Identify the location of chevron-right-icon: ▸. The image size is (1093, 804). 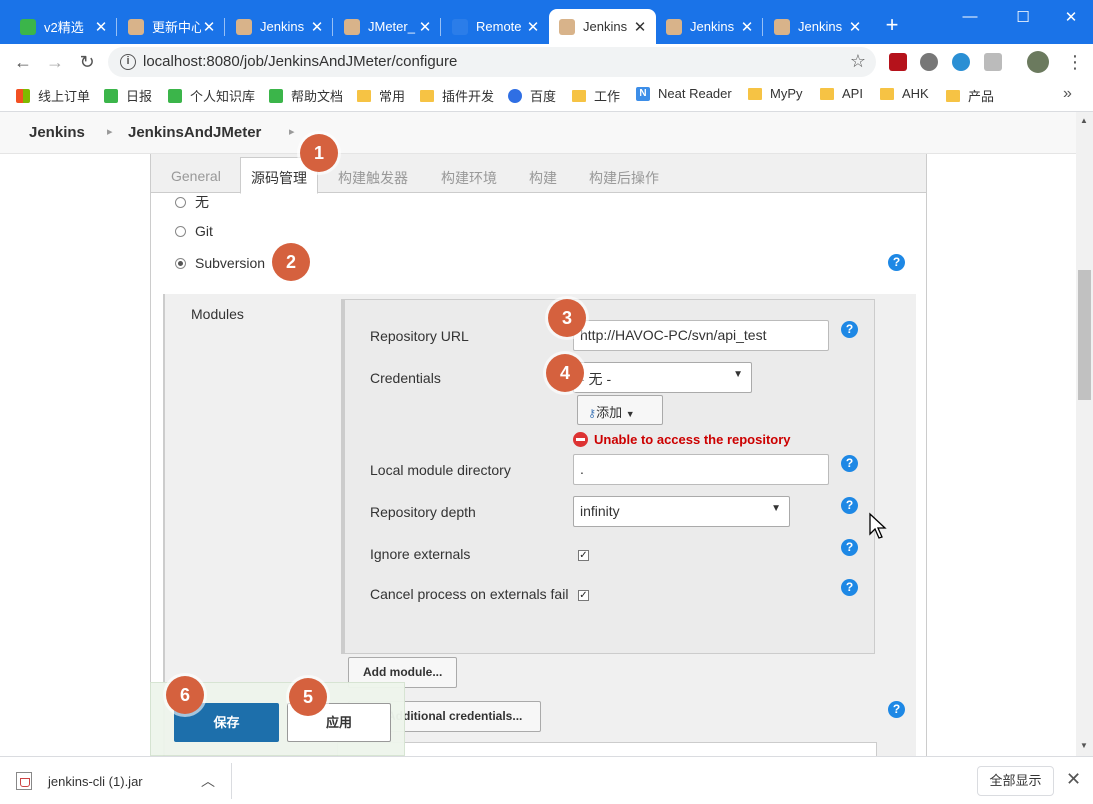
(292, 131).